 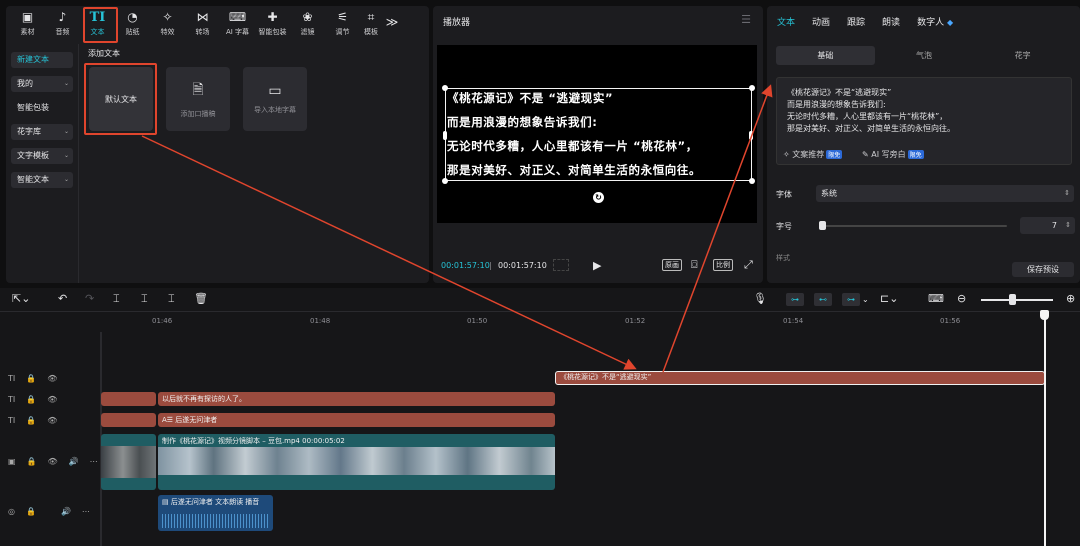 I want to click on save-preset-button: 保存预设, so click(x=1043, y=269).